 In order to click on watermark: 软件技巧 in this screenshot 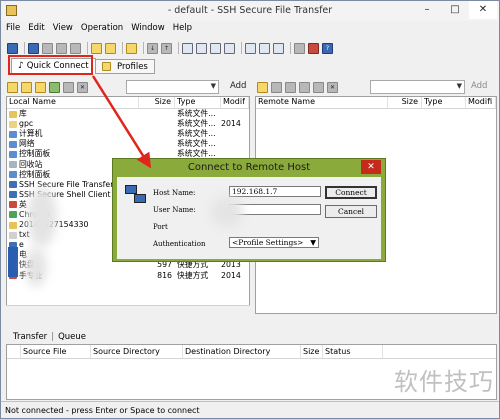, I will do `click(444, 382)`.